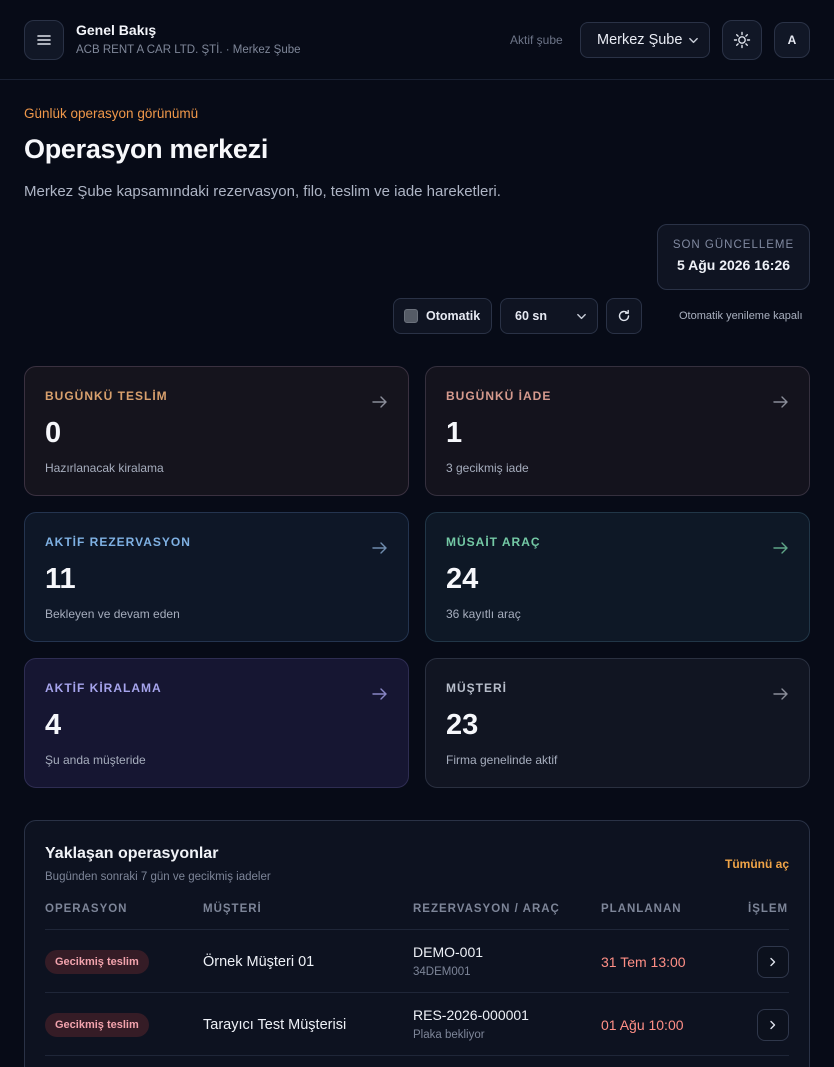 Image resolution: width=834 pixels, height=1067 pixels. Describe the element at coordinates (768, 909) in the screenshot. I see `column-header-action: İŞLEM` at that location.